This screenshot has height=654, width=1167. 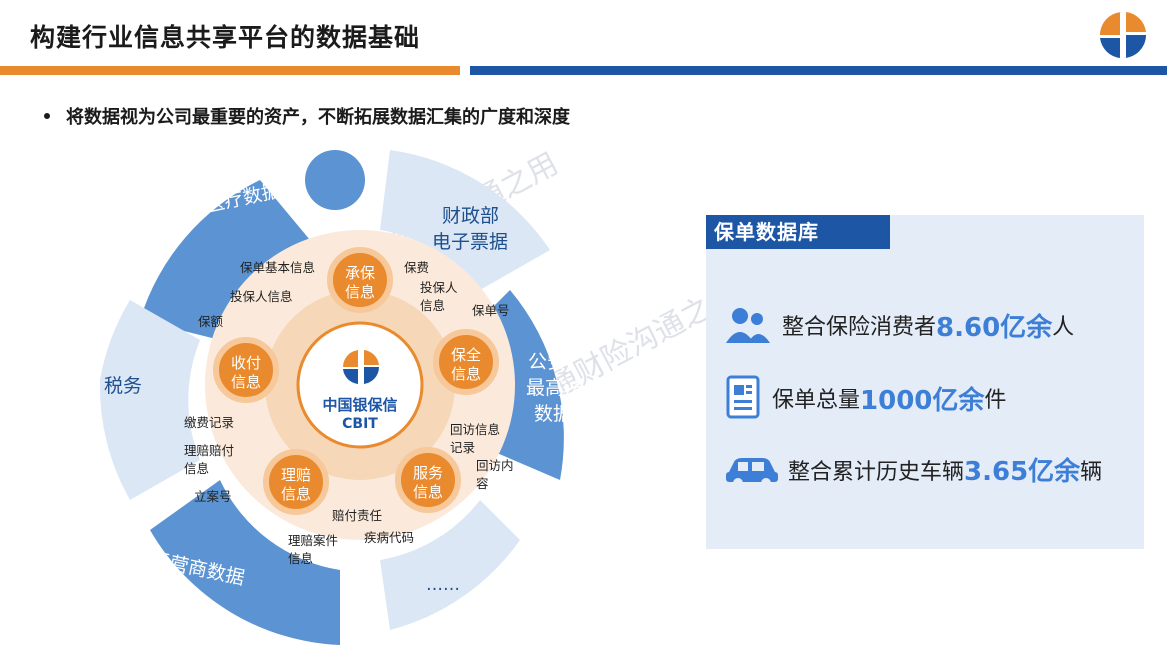 What do you see at coordinates (230, 70) in the screenshot?
I see `title-bar-orange` at bounding box center [230, 70].